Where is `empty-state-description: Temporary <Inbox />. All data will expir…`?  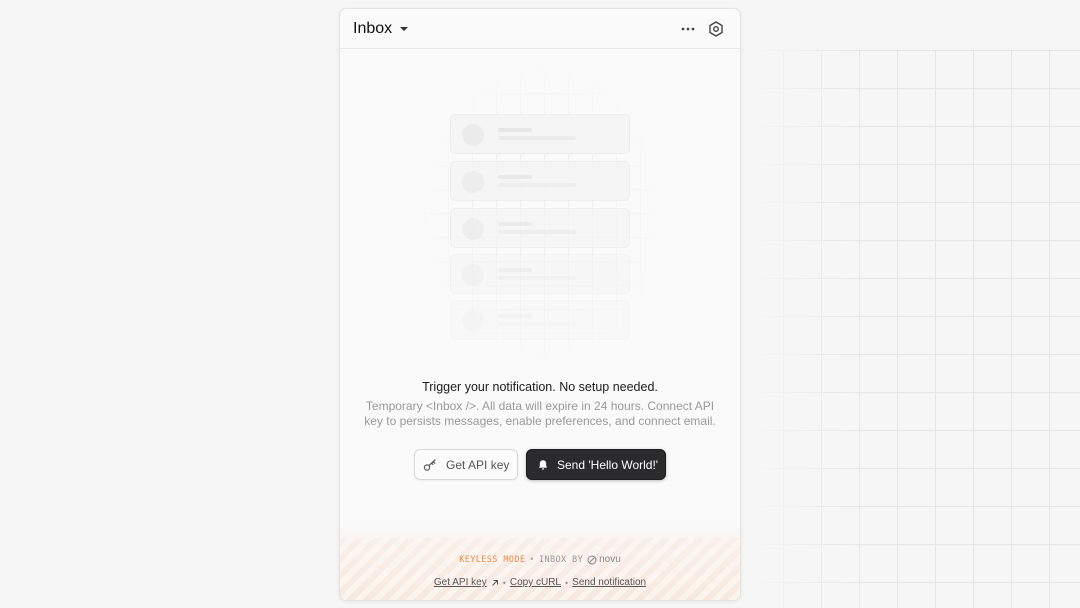 empty-state-description: Temporary <Inbox />. All data will expir… is located at coordinates (540, 413).